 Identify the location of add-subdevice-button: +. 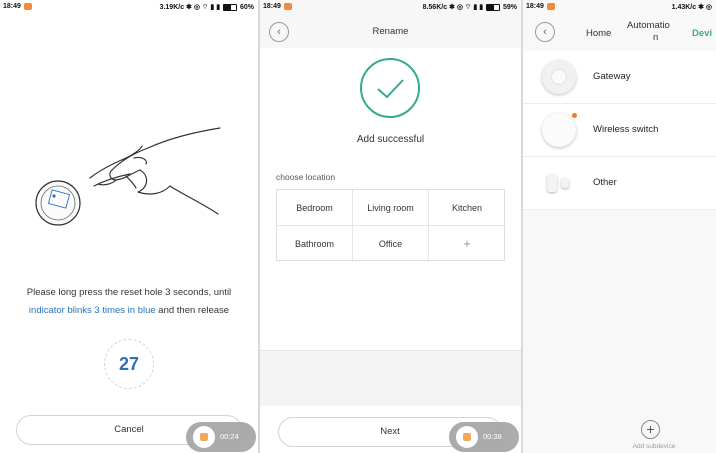
(650, 429).